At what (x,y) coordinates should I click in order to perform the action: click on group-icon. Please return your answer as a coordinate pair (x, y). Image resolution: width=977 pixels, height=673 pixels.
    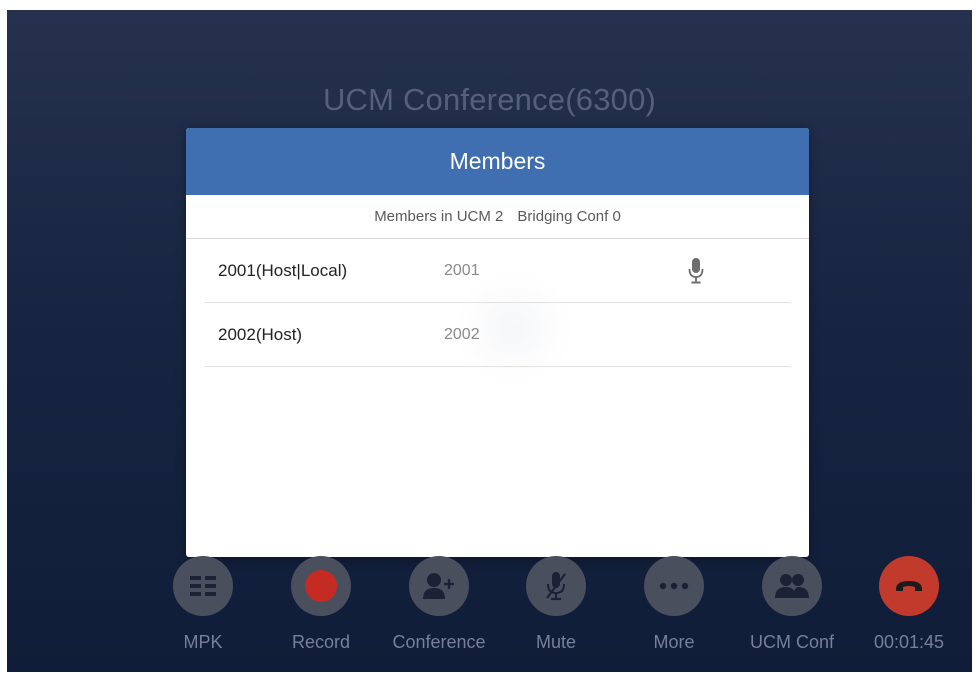
    Looking at the image, I should click on (792, 586).